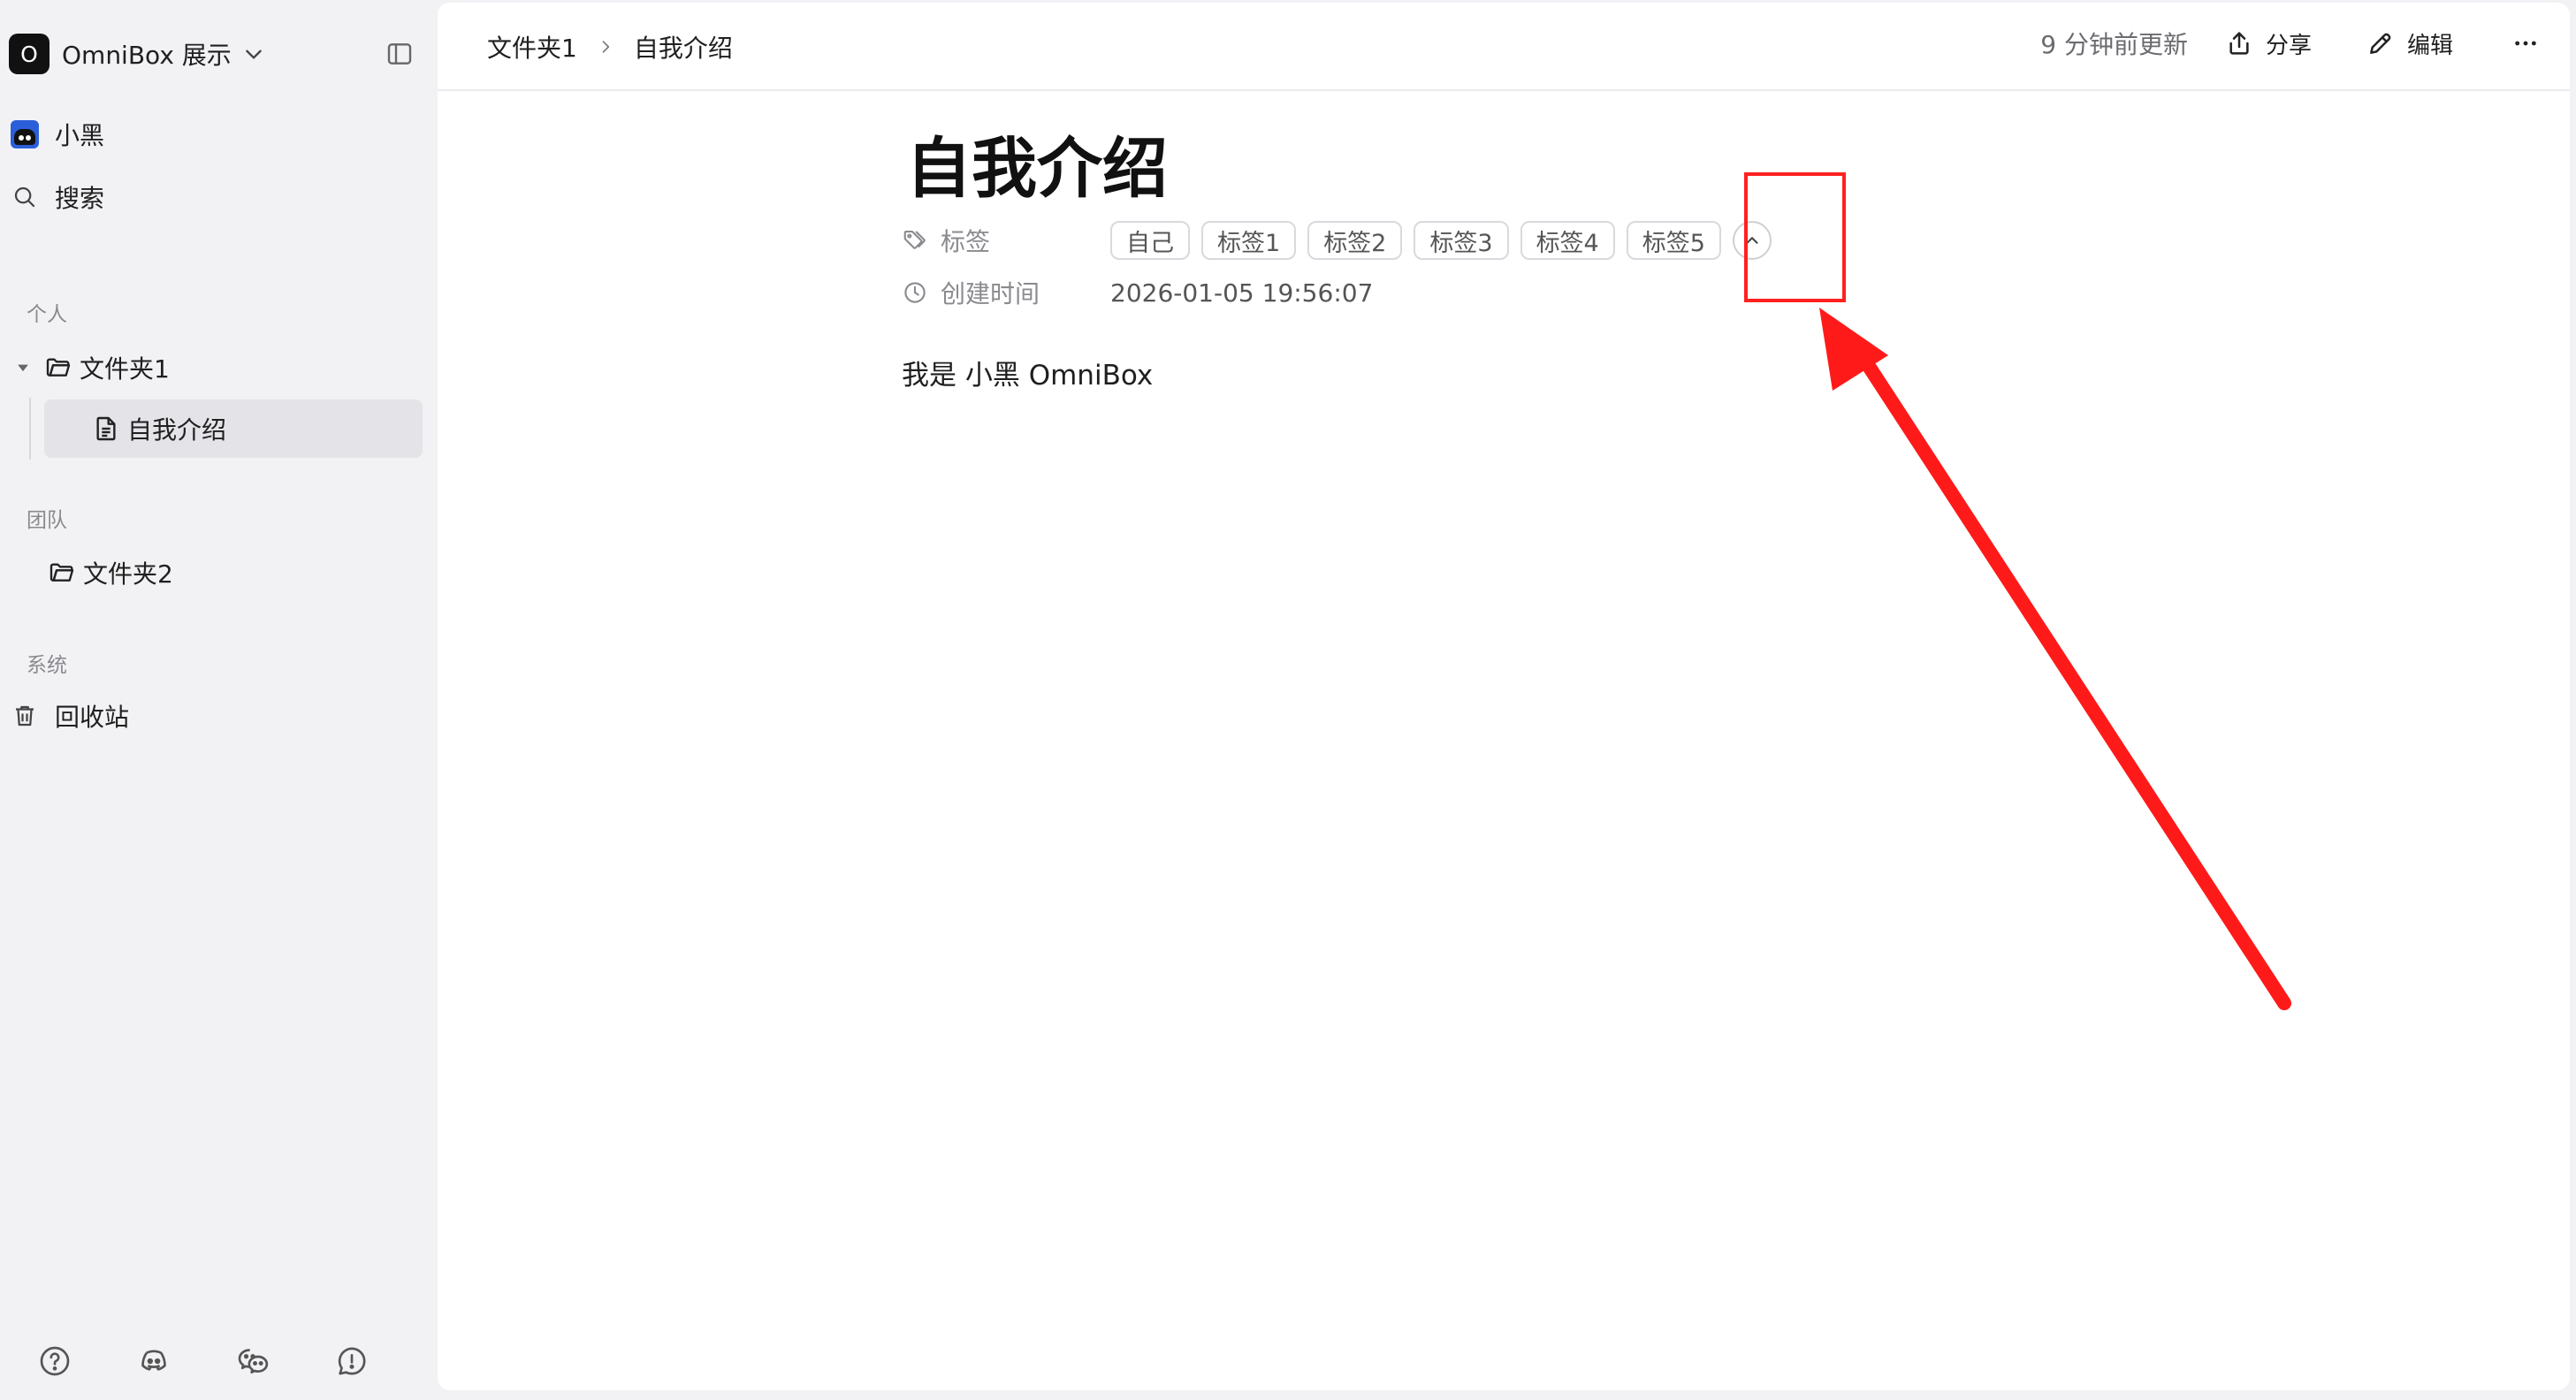  Describe the element at coordinates (80, 199) in the screenshot. I see `search-label: 搜索` at that location.